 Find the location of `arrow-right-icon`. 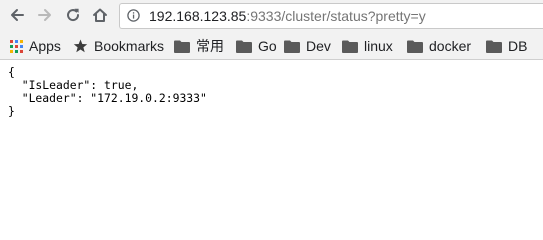

arrow-right-icon is located at coordinates (45, 15).